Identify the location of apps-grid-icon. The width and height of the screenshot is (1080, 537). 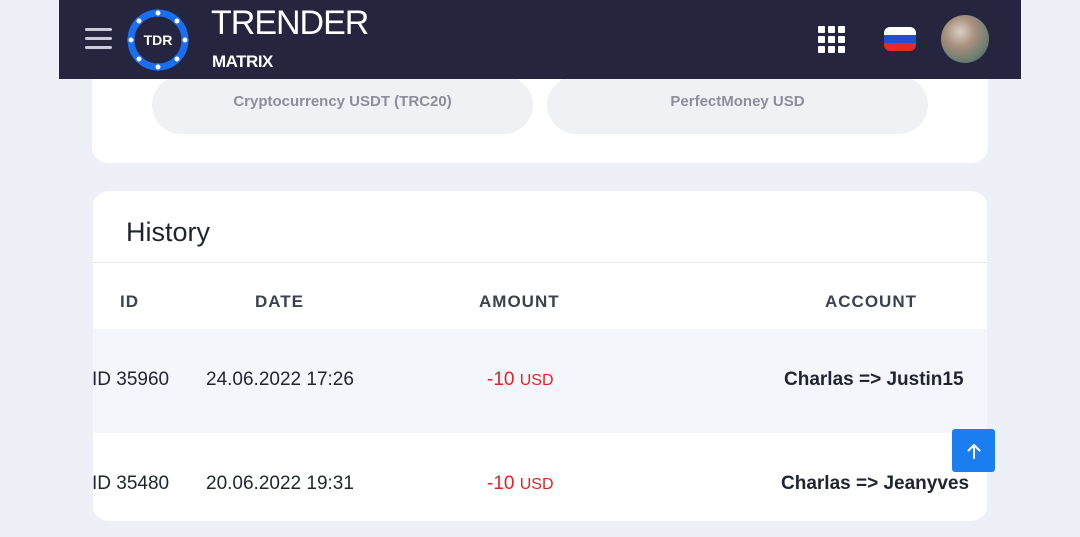
(831, 39).